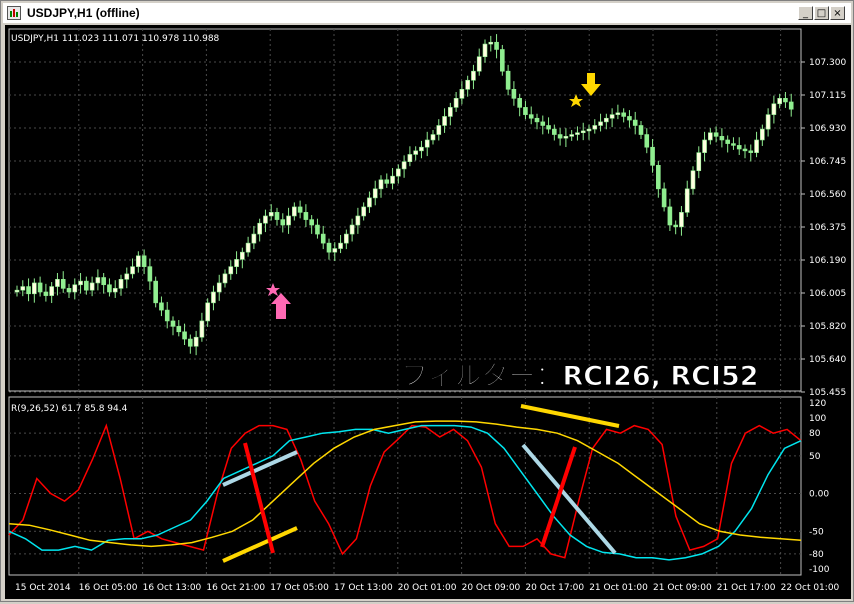 The height and width of the screenshot is (604, 854). I want to click on maximize-button: □, so click(821, 13).